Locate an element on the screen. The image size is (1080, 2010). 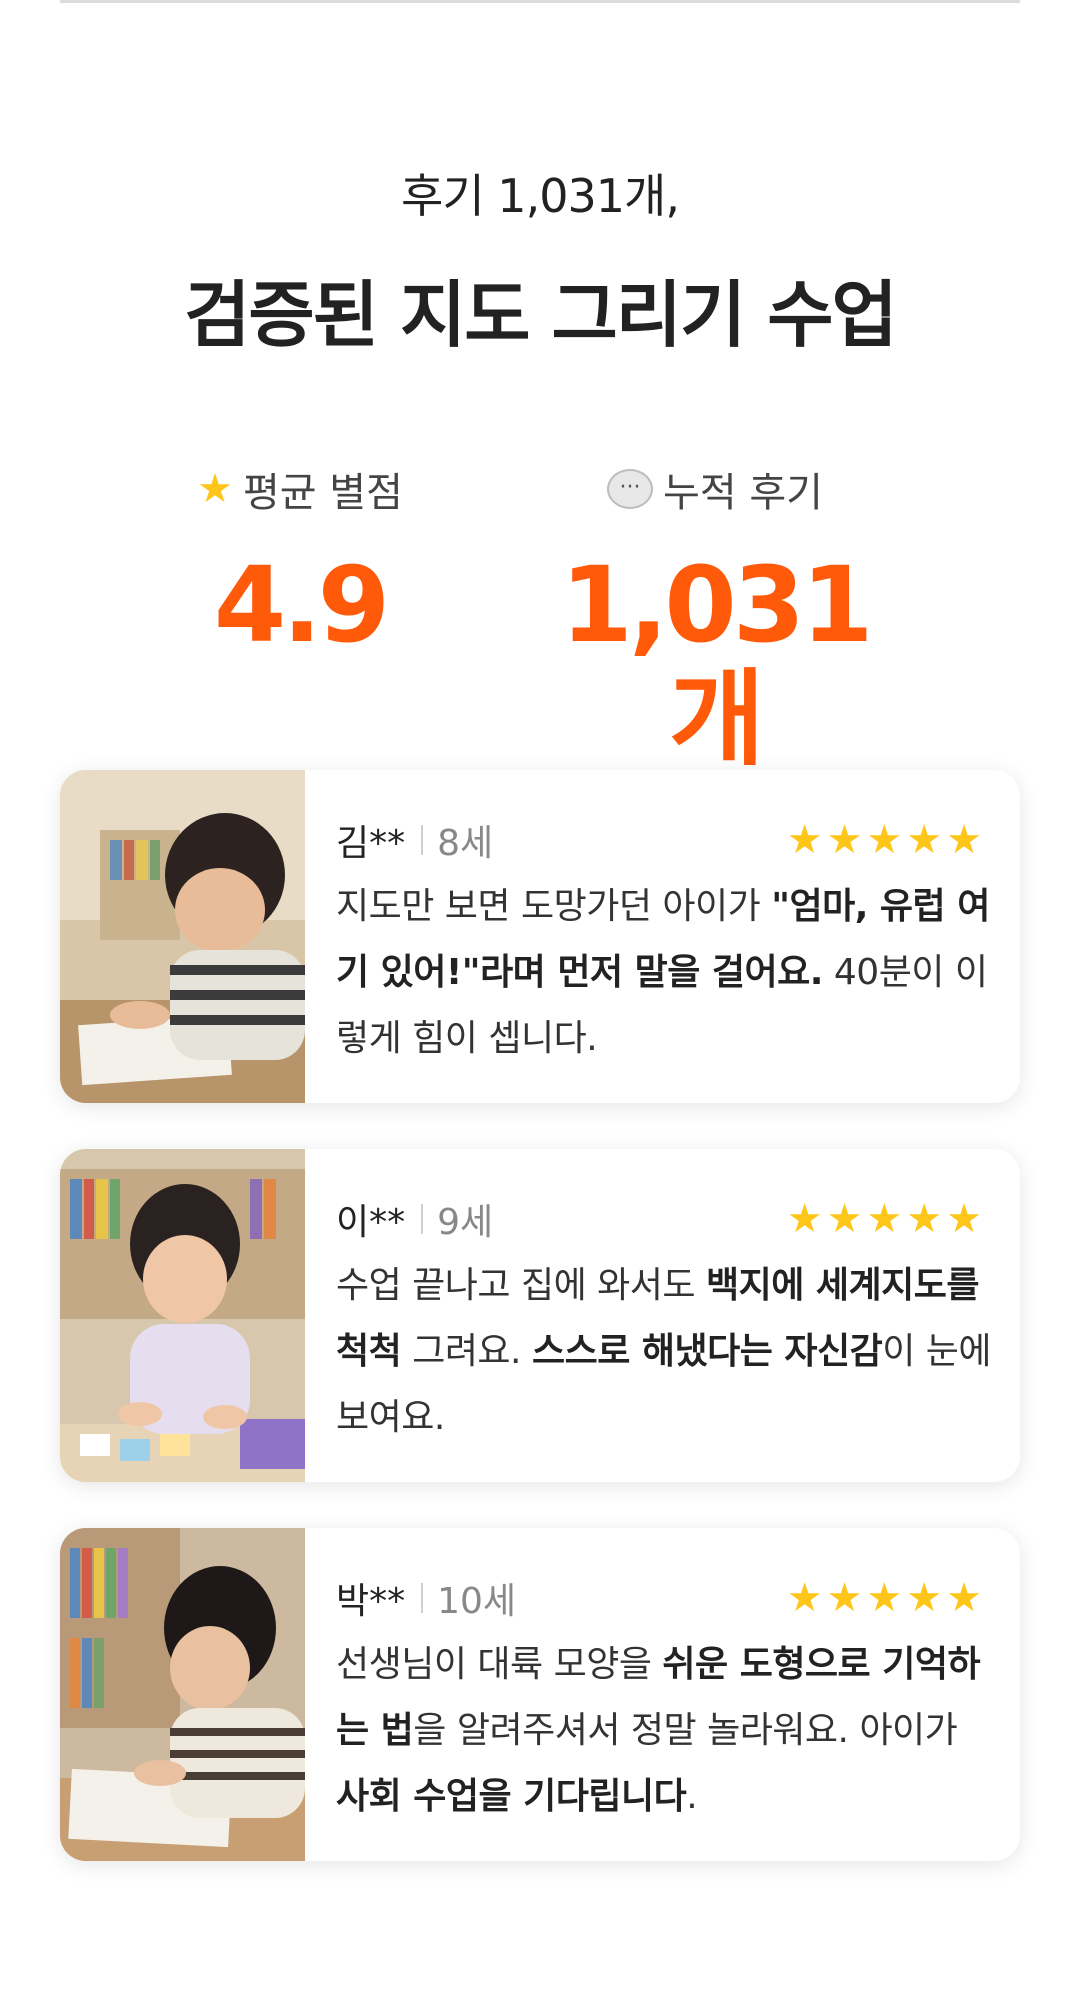
reviewer-age: 9세 is located at coordinates (465, 1222).